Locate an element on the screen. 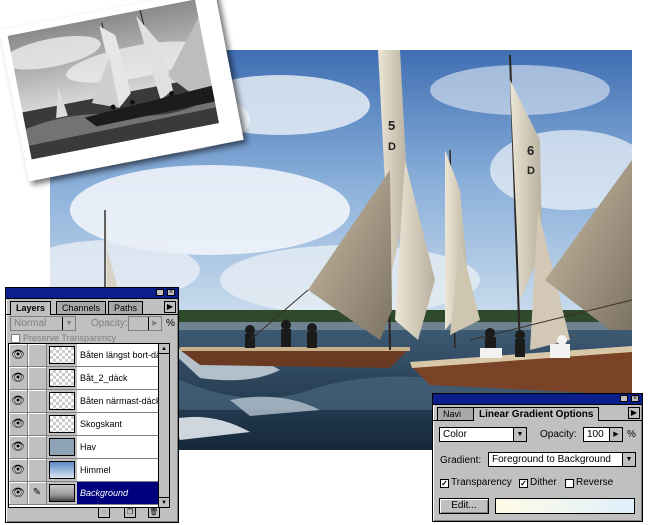  opacity-unit: % is located at coordinates (170, 323).